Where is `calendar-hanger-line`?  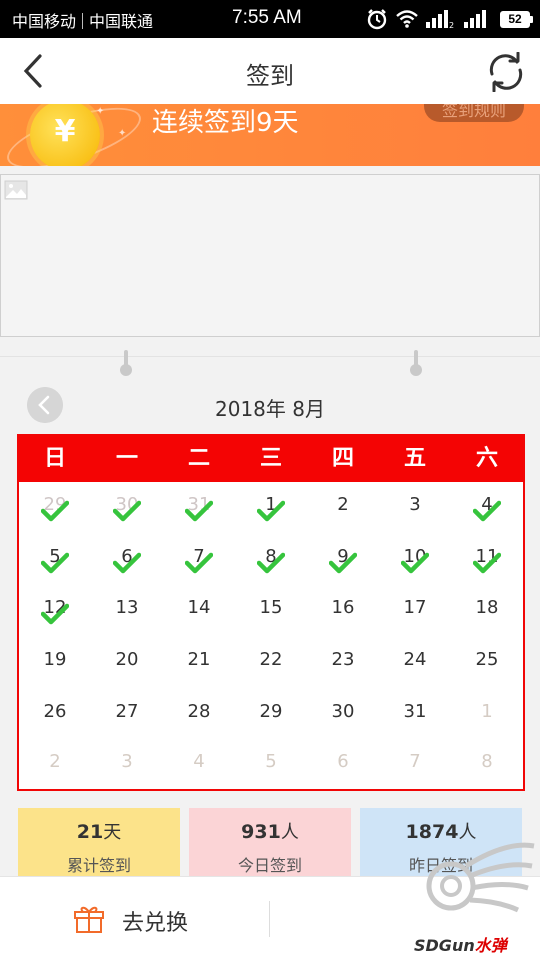
calendar-hanger-line is located at coordinates (270, 356).